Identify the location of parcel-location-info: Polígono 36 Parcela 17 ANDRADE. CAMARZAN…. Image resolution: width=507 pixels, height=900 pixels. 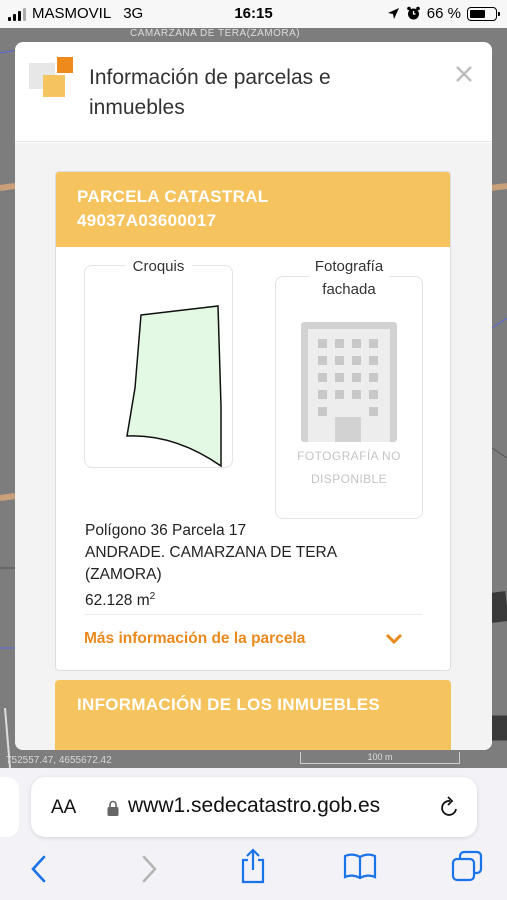
(255, 566).